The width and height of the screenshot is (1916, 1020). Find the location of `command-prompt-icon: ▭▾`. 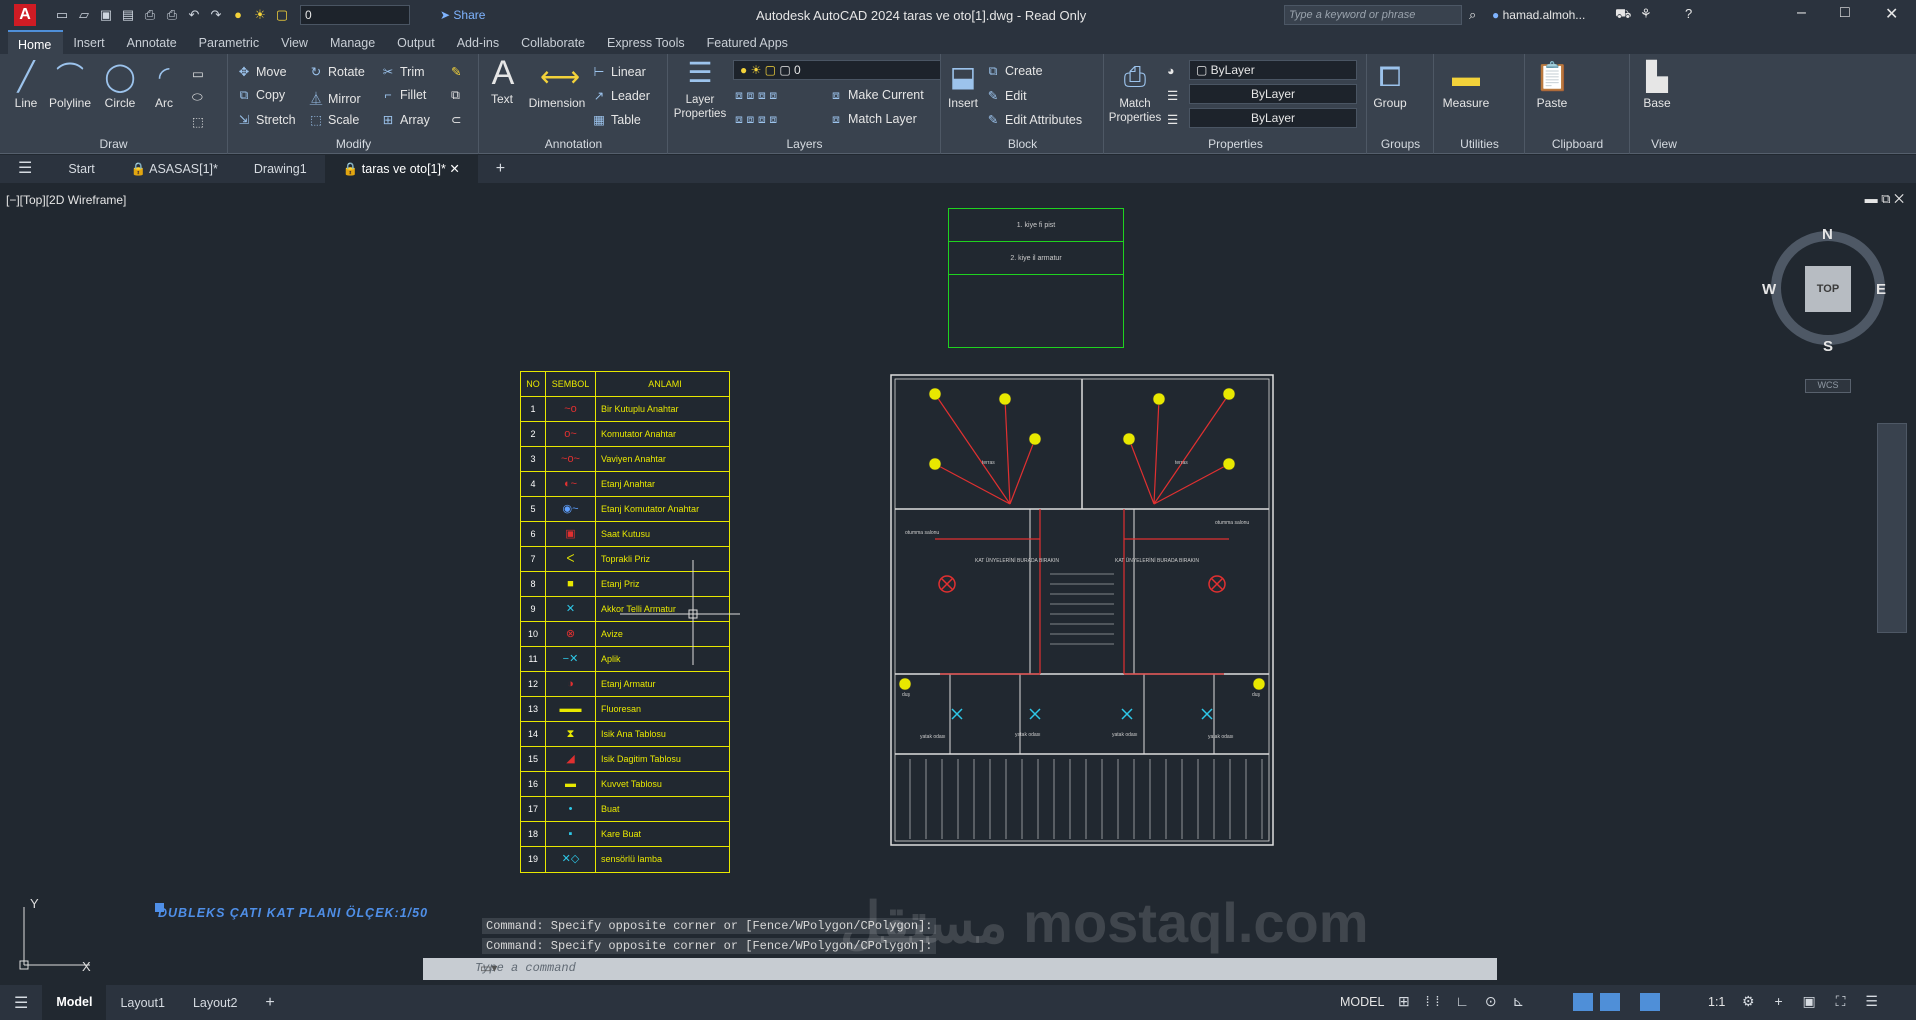

command-prompt-icon: ▭▾ is located at coordinates (488, 968).